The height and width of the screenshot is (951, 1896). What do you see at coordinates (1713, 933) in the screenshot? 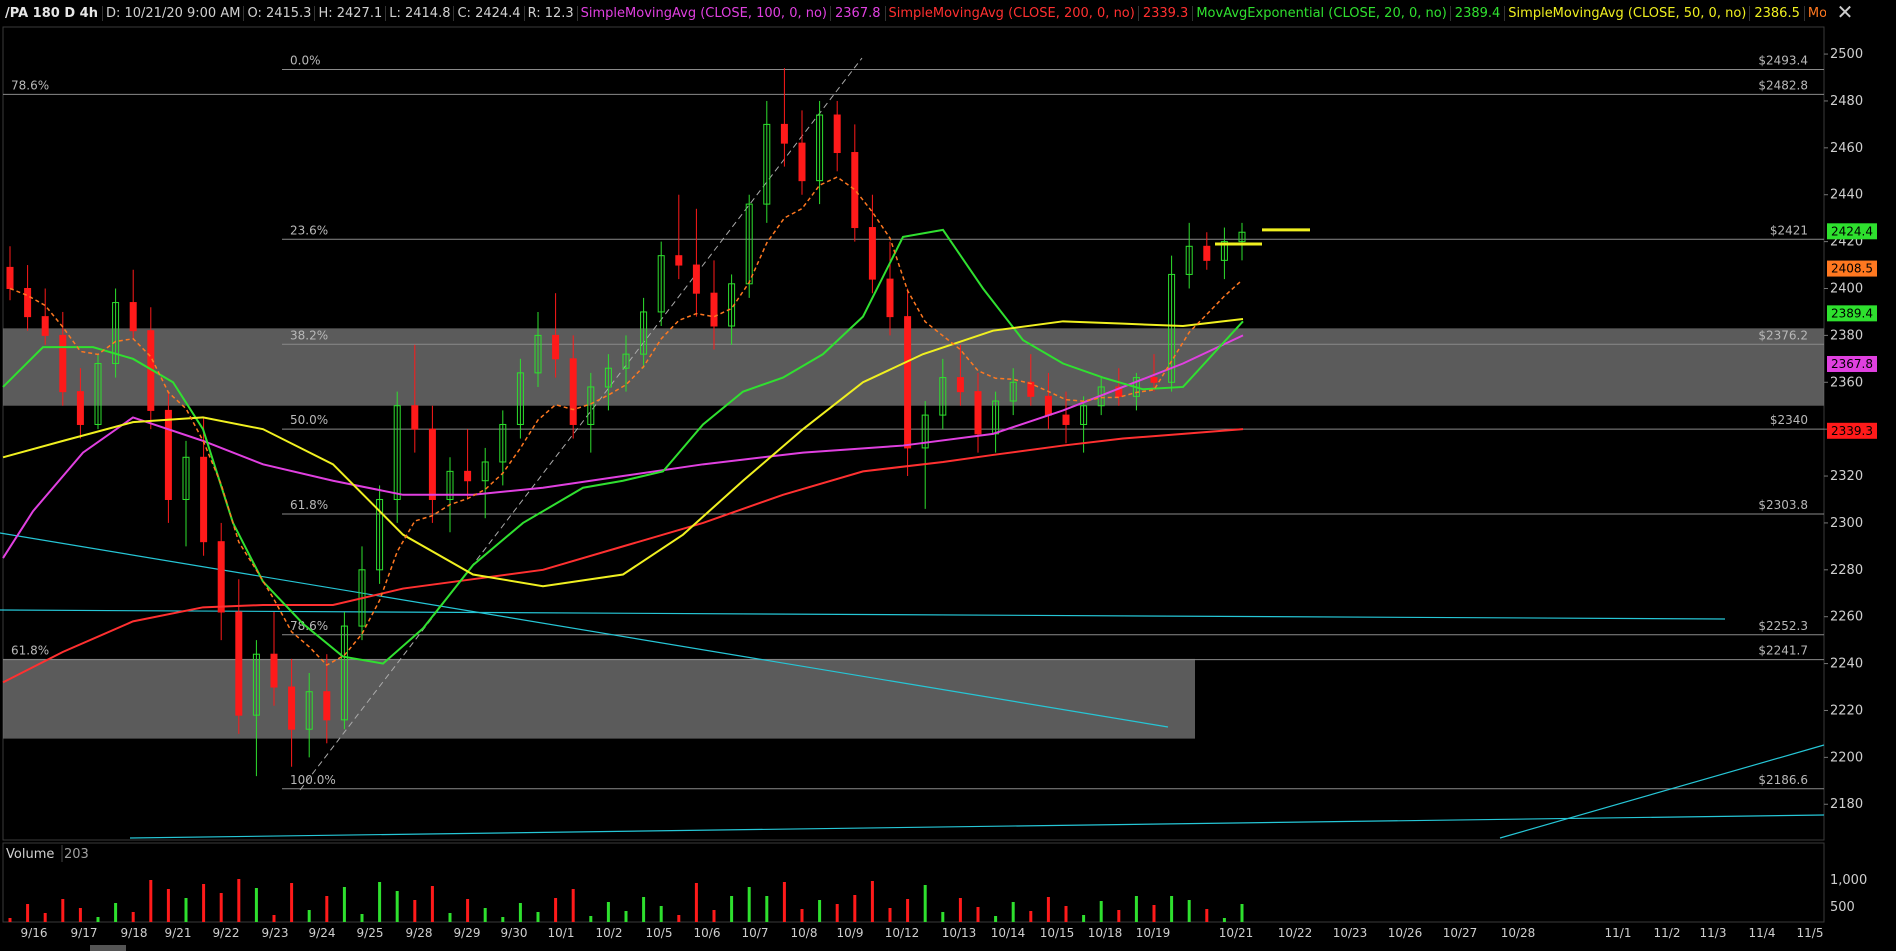
I see `x-tick-label: 11/3` at bounding box center [1713, 933].